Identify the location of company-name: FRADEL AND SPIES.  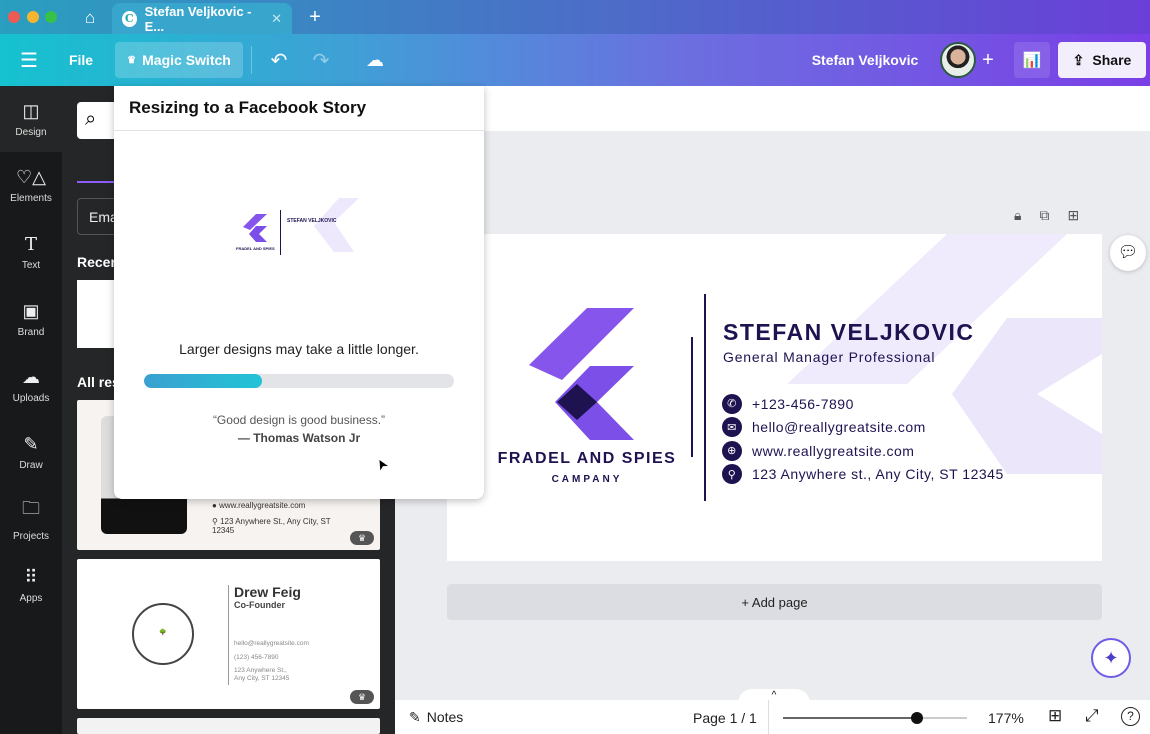
(587, 458).